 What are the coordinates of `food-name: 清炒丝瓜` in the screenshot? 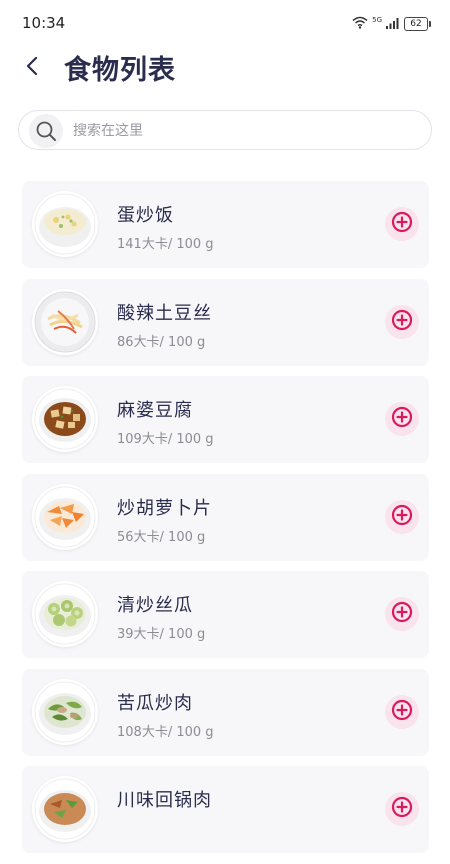 It's located at (155, 605).